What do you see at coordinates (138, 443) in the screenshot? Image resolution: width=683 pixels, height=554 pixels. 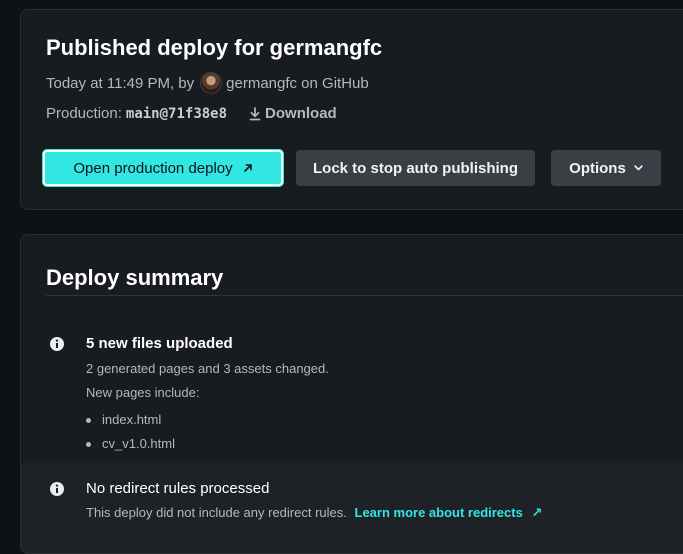 I see `page-name: cv_v1.0.html` at bounding box center [138, 443].